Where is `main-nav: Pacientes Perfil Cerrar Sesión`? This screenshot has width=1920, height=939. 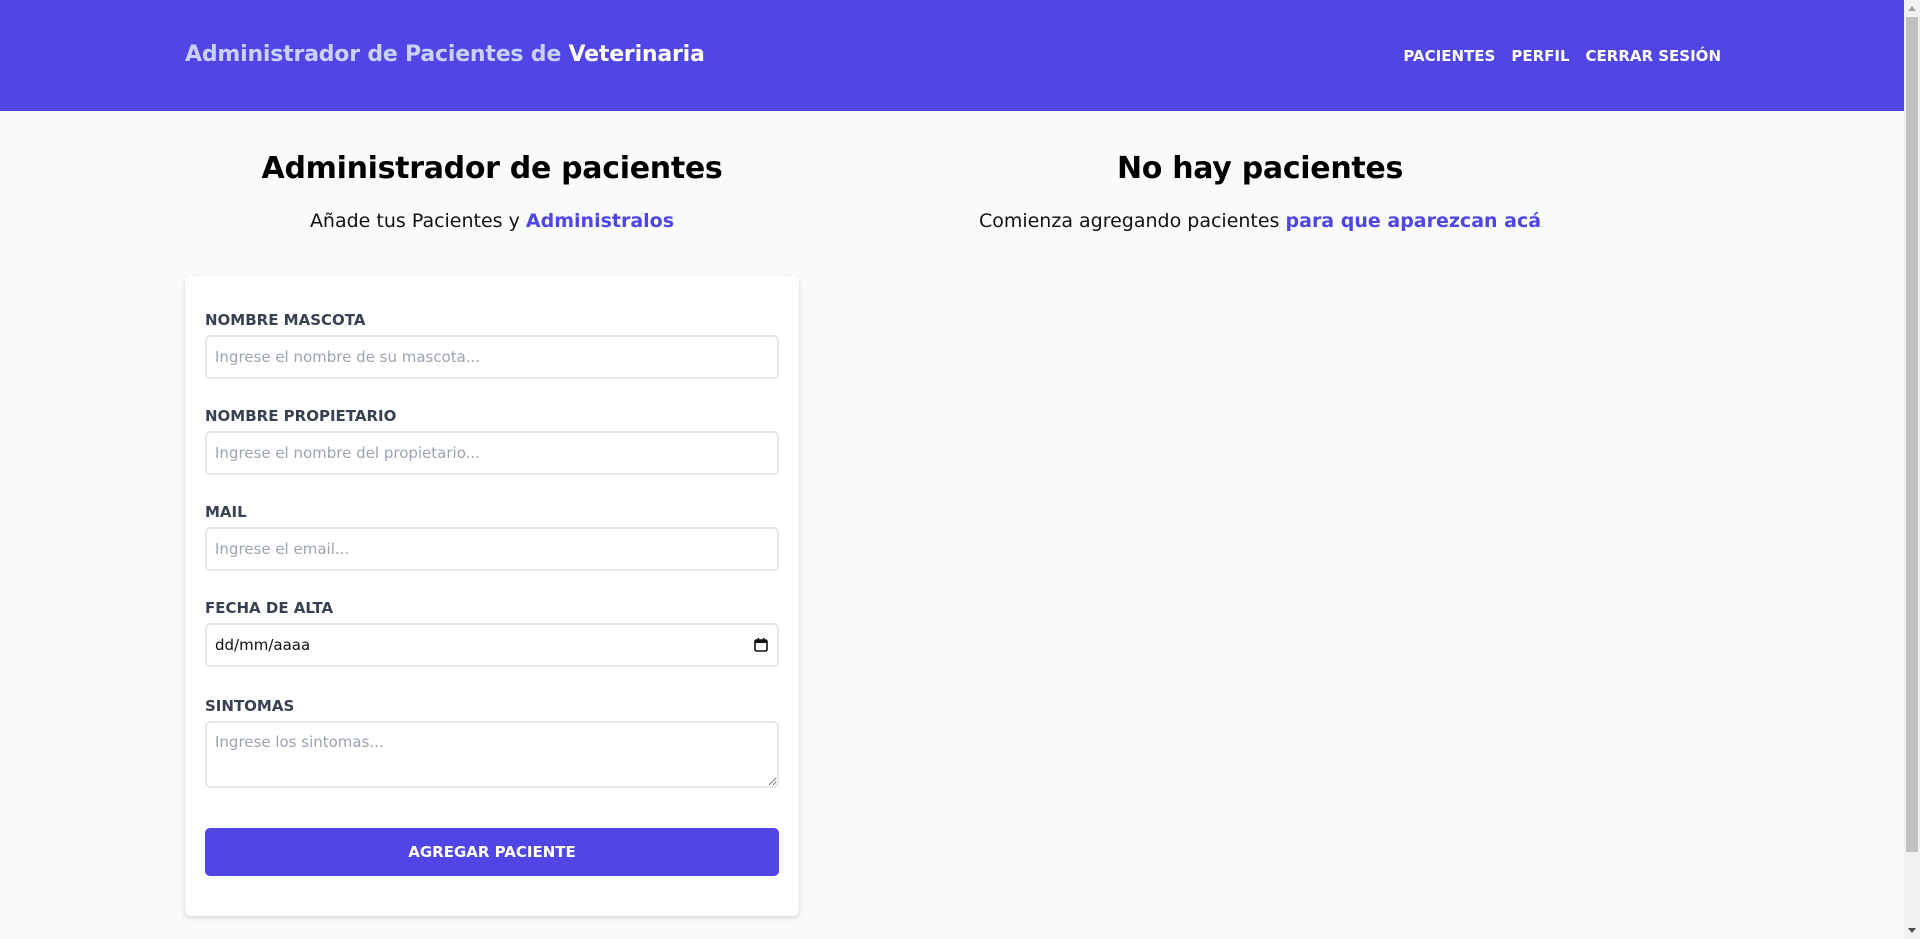 main-nav: Pacientes Perfil Cerrar Sesión is located at coordinates (1562, 56).